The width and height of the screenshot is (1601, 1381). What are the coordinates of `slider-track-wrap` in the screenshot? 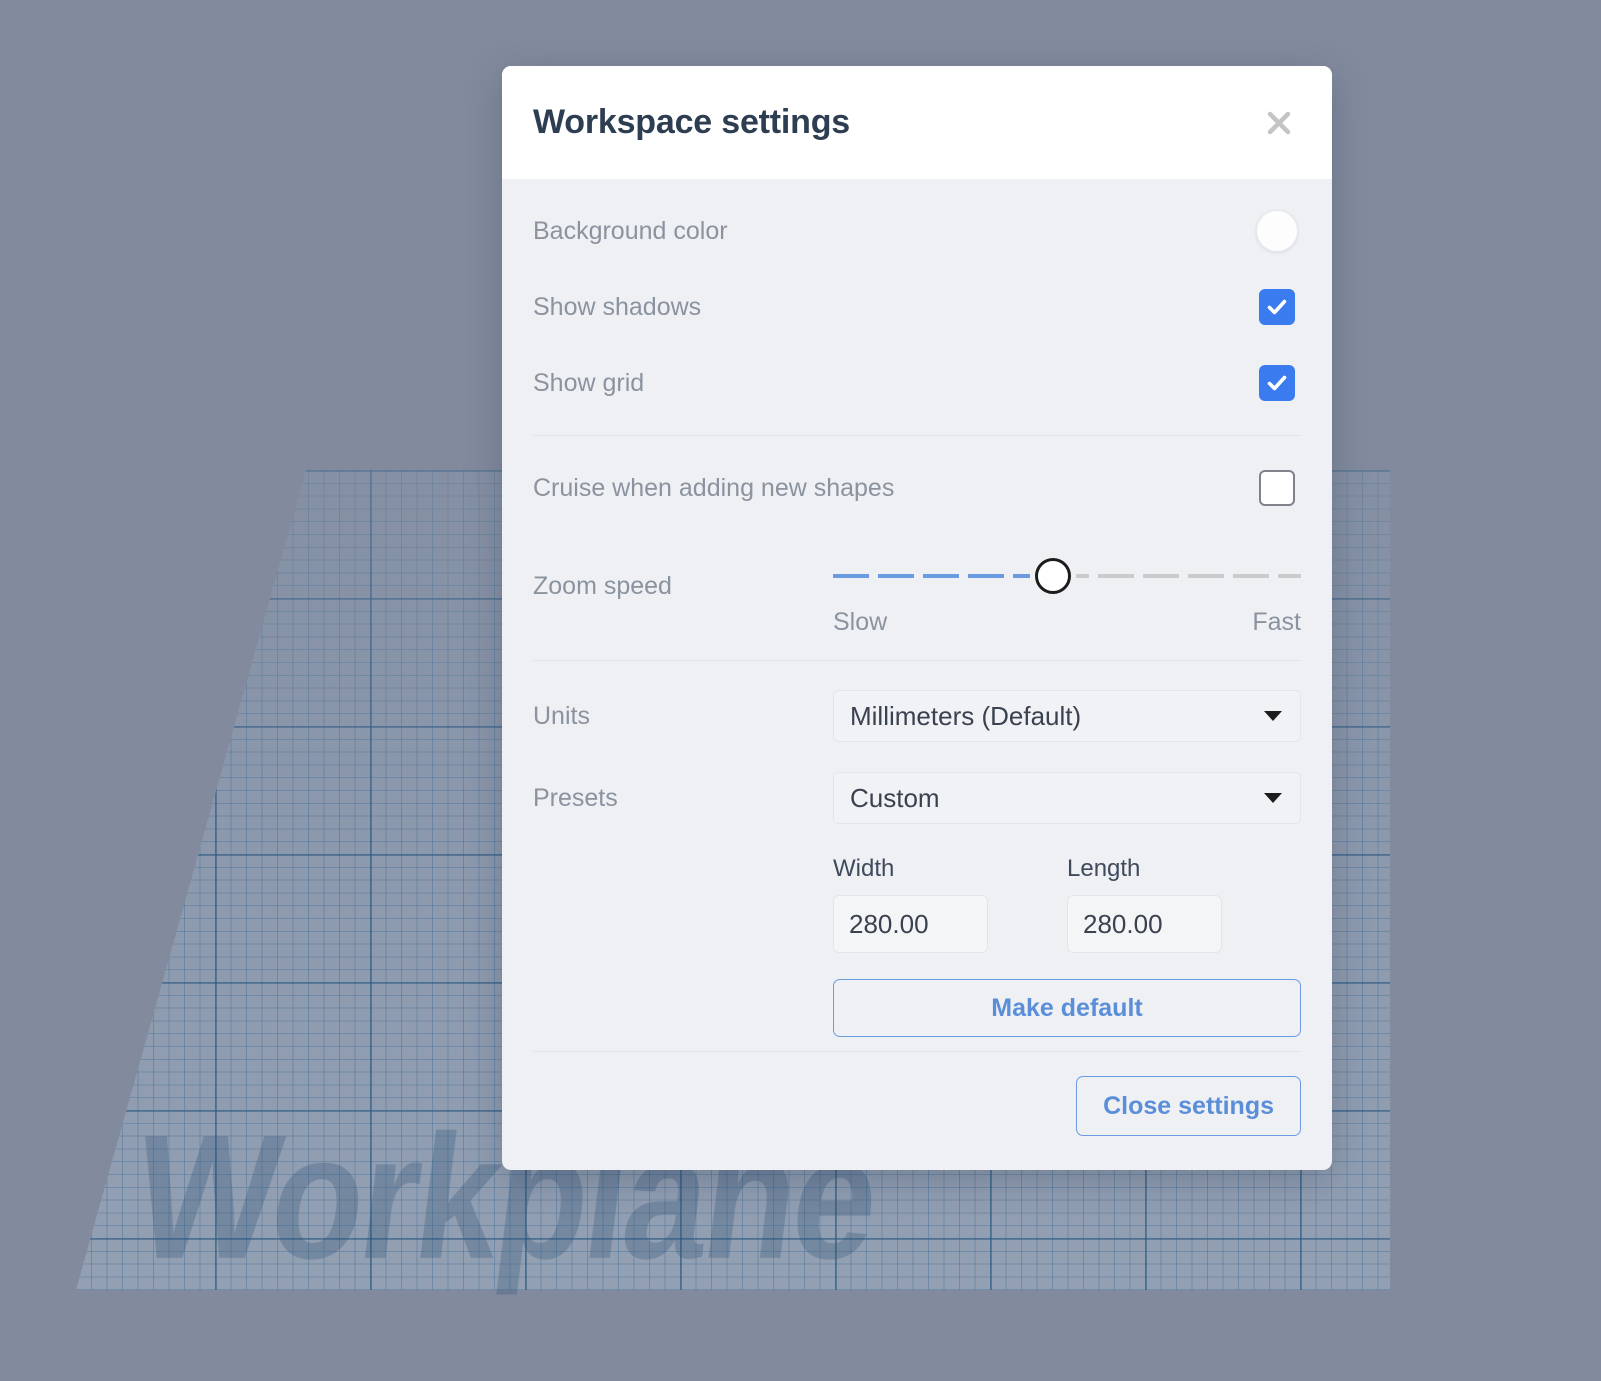 It's located at (1067, 576).